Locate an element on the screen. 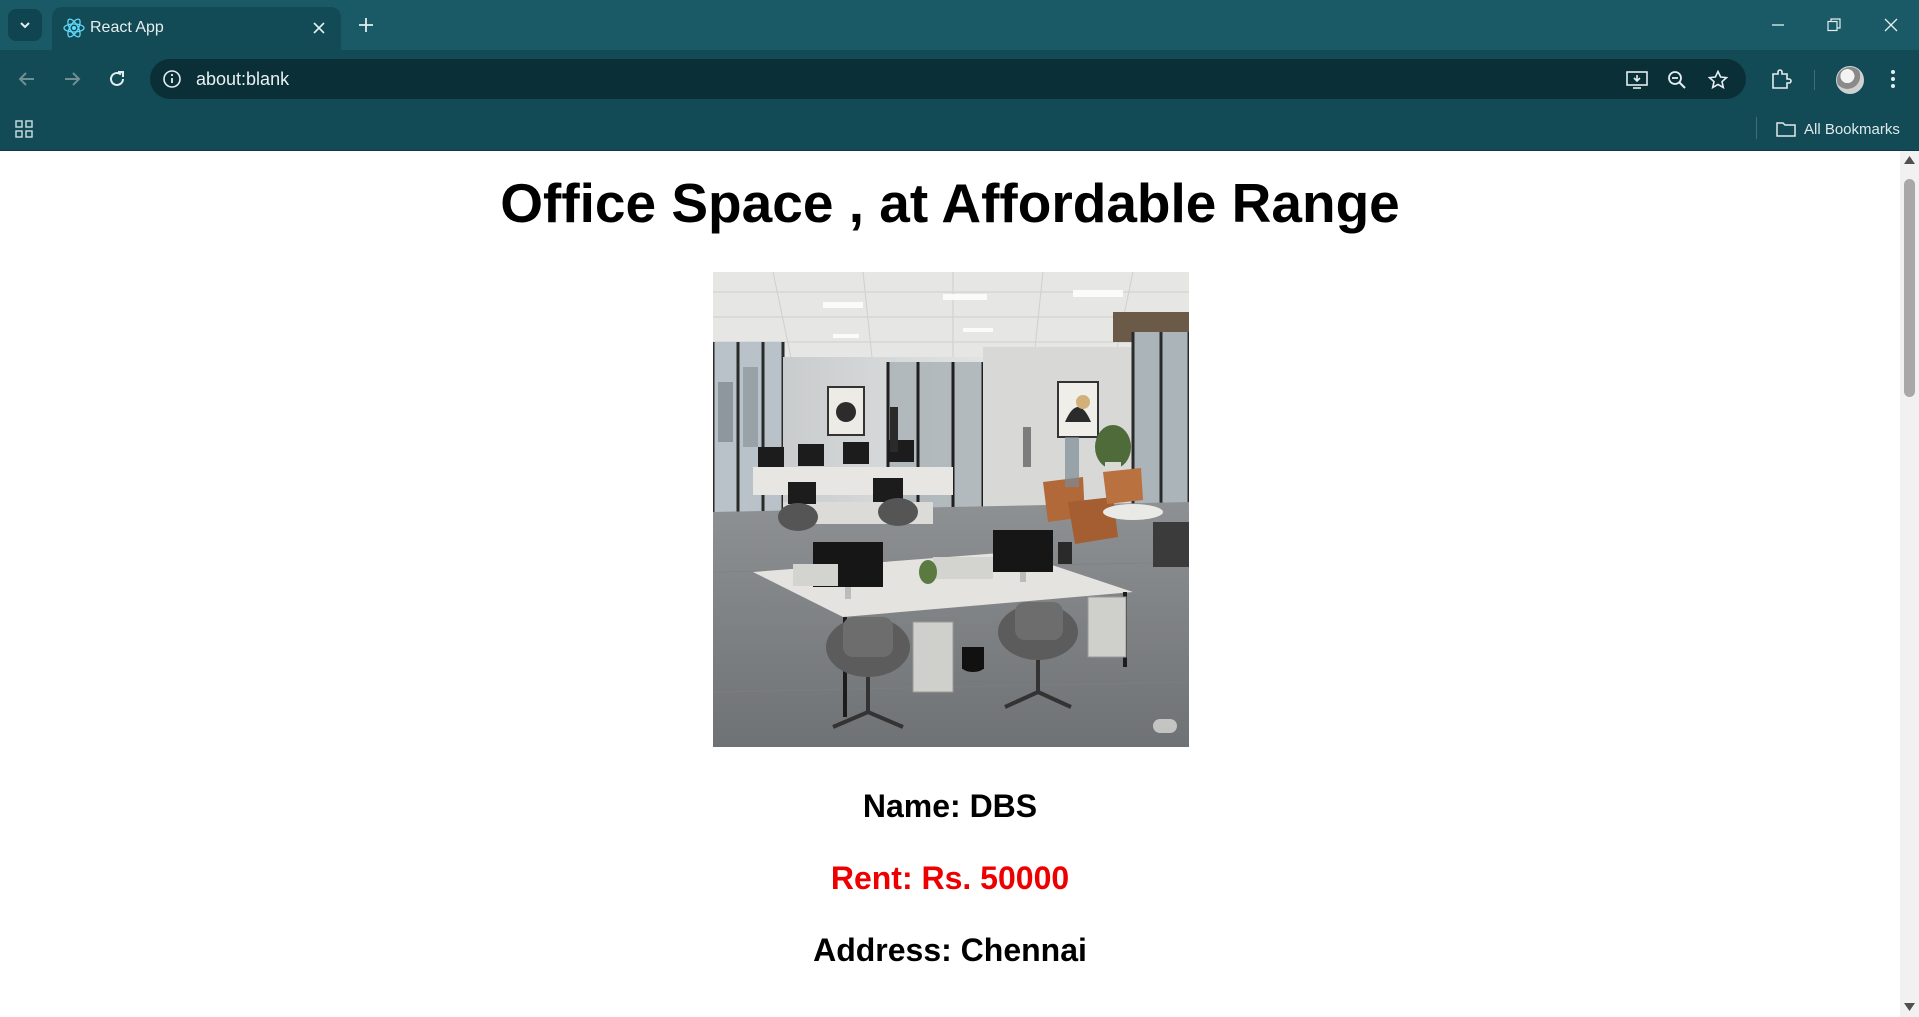 This screenshot has width=1919, height=1017. back-button is located at coordinates (27, 79).